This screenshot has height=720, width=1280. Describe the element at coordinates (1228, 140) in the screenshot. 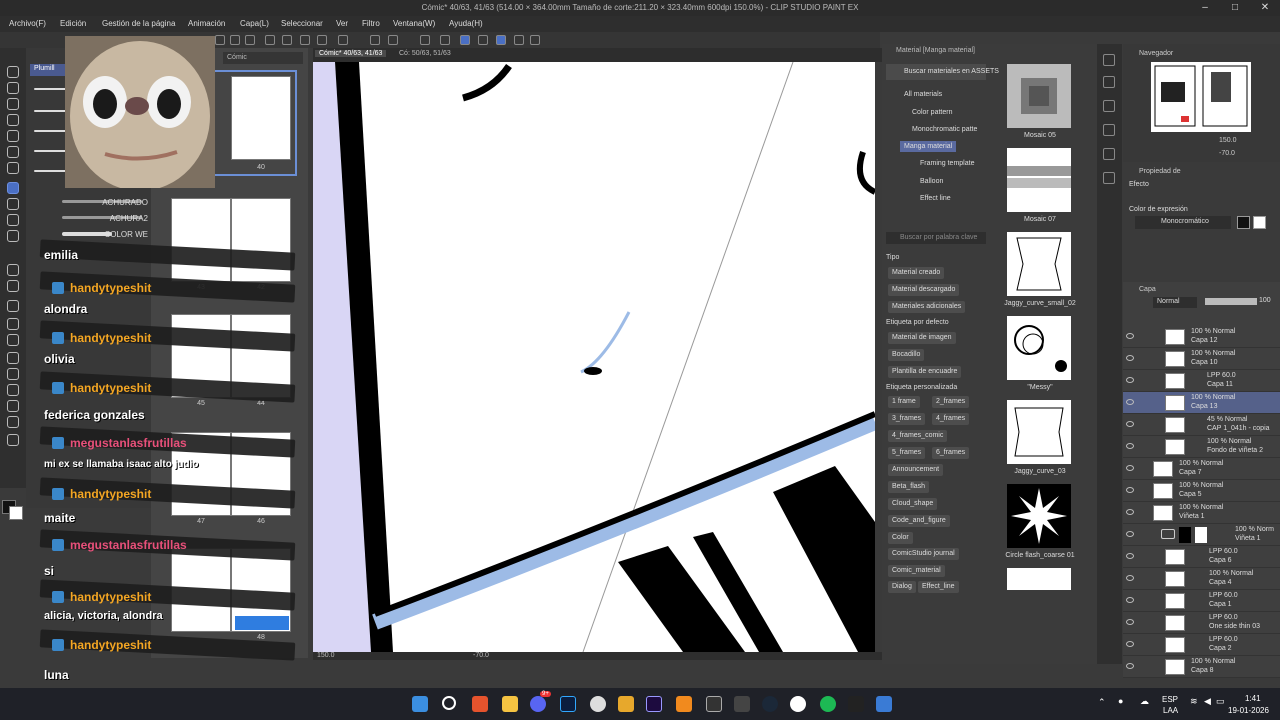

I see `navigator-zoom: 150.0` at that location.